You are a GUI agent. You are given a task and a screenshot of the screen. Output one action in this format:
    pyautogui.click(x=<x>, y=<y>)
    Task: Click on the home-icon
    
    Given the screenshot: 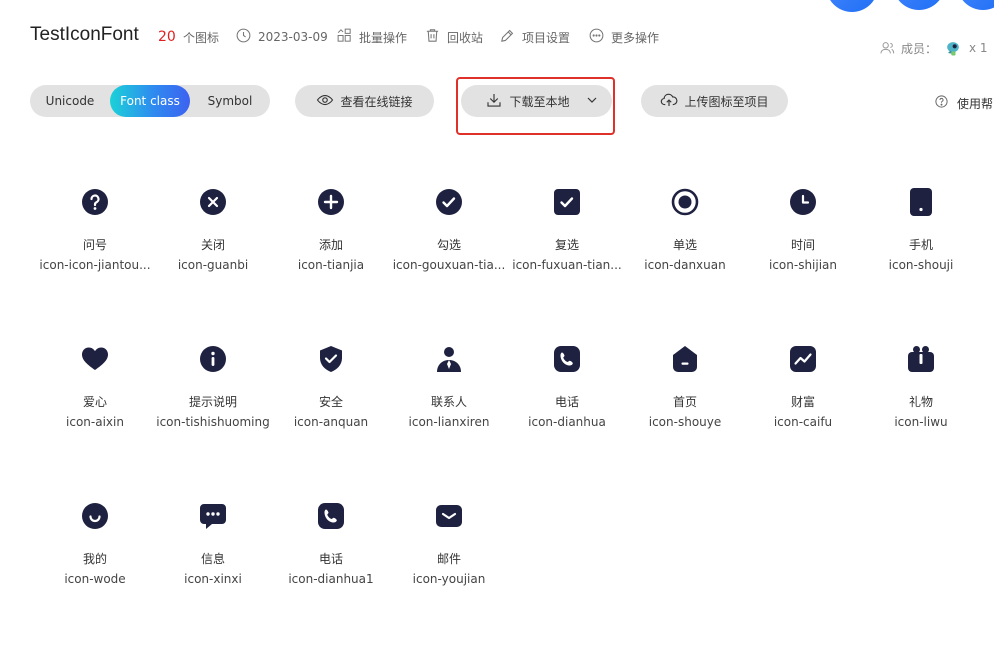 What is the action you would take?
    pyautogui.click(x=685, y=359)
    